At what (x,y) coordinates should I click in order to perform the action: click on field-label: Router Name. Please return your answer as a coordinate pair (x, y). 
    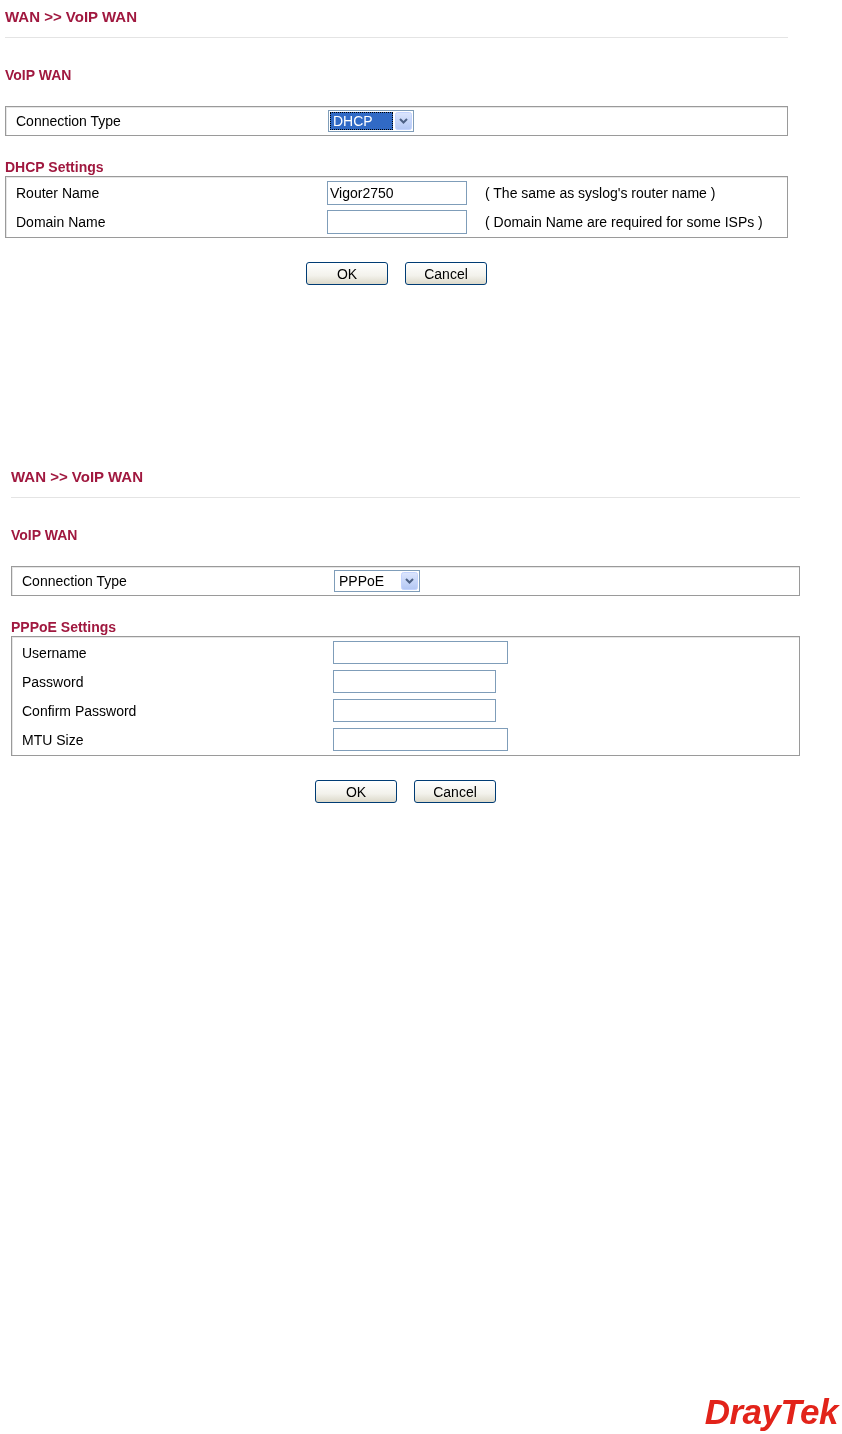
    Looking at the image, I should click on (58, 192).